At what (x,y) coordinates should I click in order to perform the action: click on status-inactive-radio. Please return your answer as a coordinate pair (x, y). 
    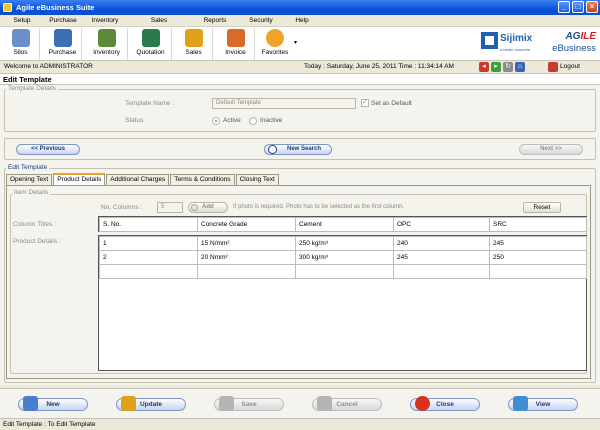
    Looking at the image, I should click on (253, 121).